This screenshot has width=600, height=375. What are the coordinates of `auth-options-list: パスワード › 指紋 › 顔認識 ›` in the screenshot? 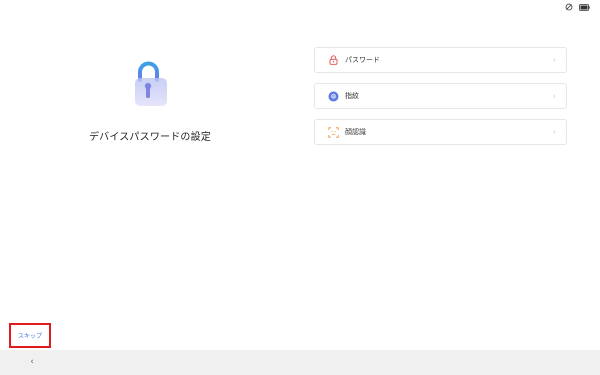 It's located at (440, 101).